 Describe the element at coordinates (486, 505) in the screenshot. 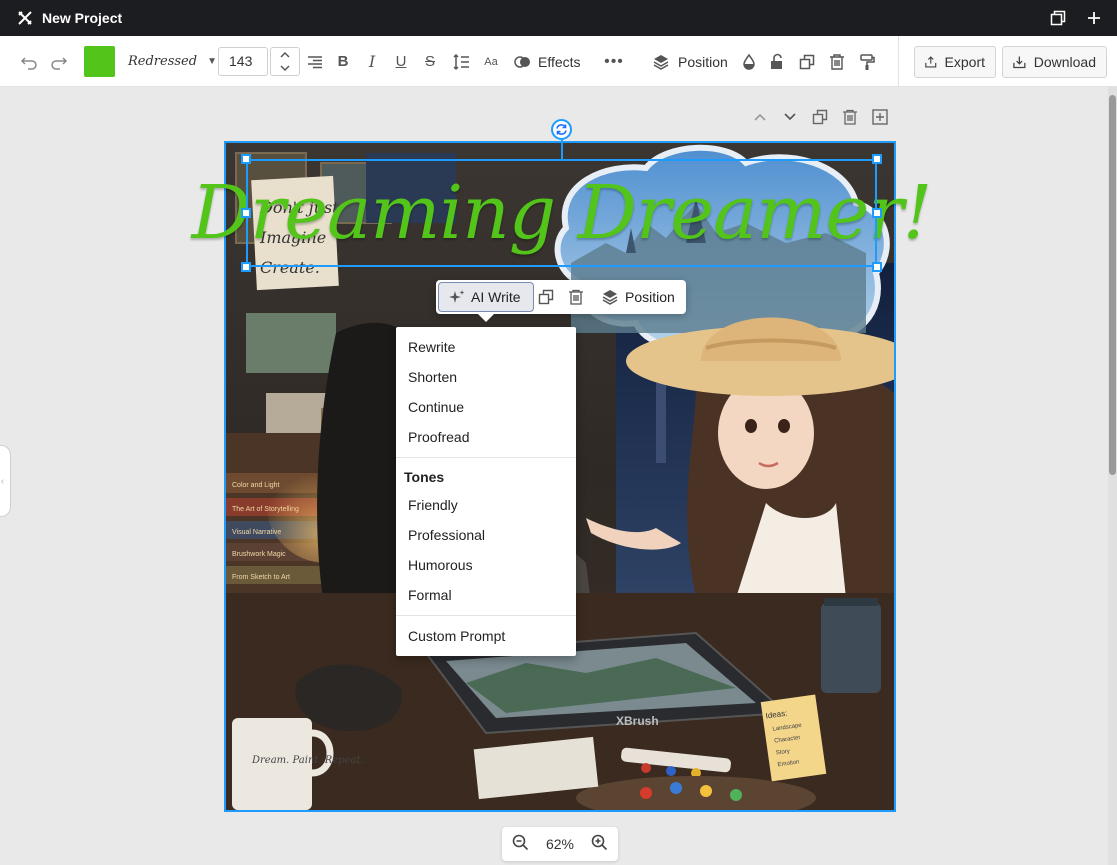

I see `menu-item-friendly: Friendly` at that location.